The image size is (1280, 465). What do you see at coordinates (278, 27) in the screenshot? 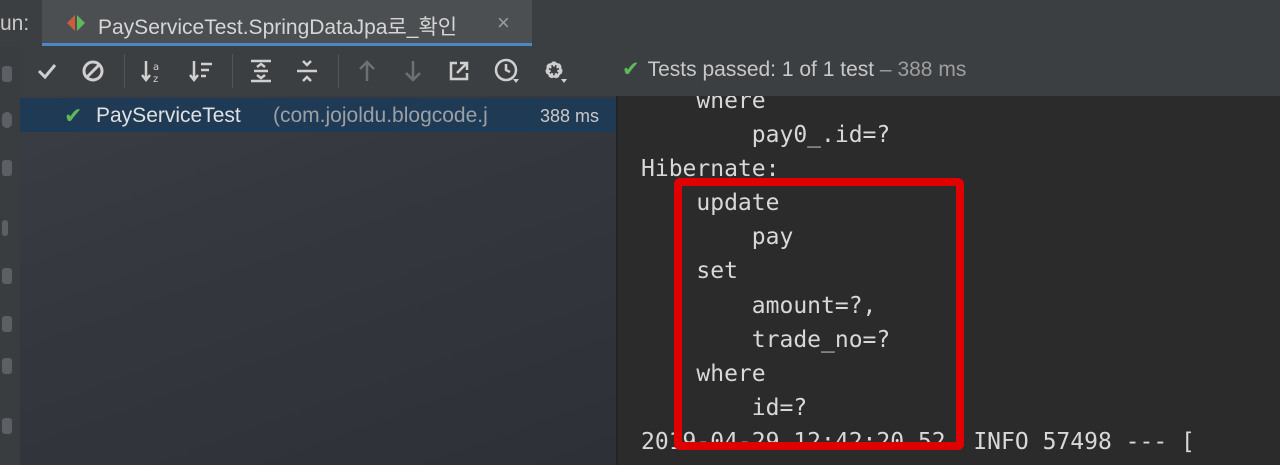
I see `tab-title: PayServiceTest.SpringDataJpa로_확인` at bounding box center [278, 27].